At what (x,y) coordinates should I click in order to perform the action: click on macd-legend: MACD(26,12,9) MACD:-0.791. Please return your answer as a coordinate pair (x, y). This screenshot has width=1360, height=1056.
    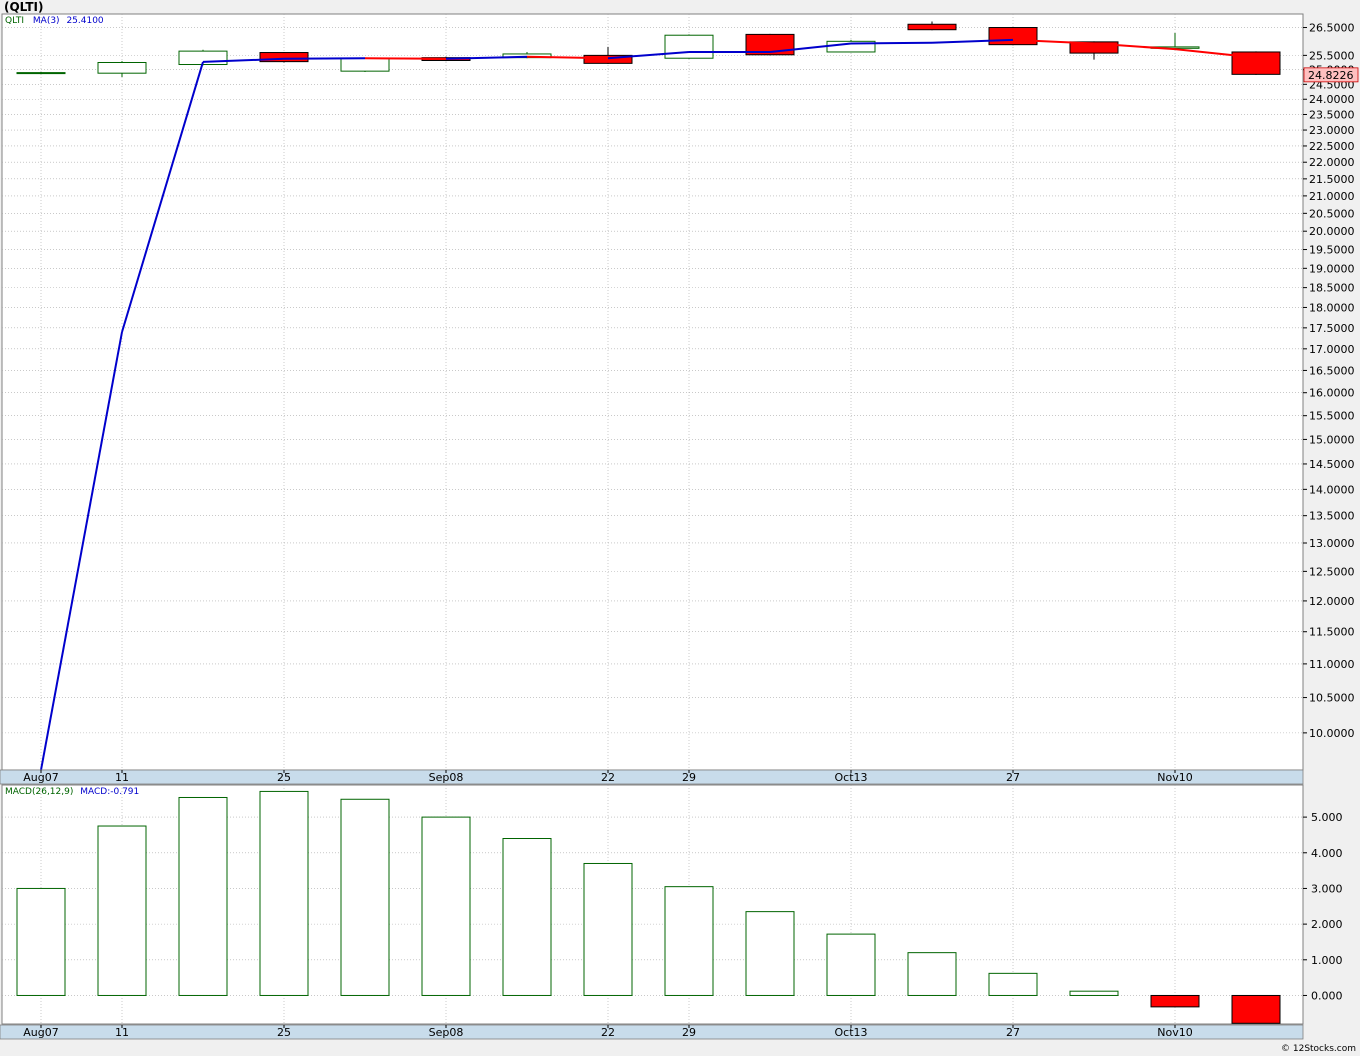
    Looking at the image, I should click on (72, 792).